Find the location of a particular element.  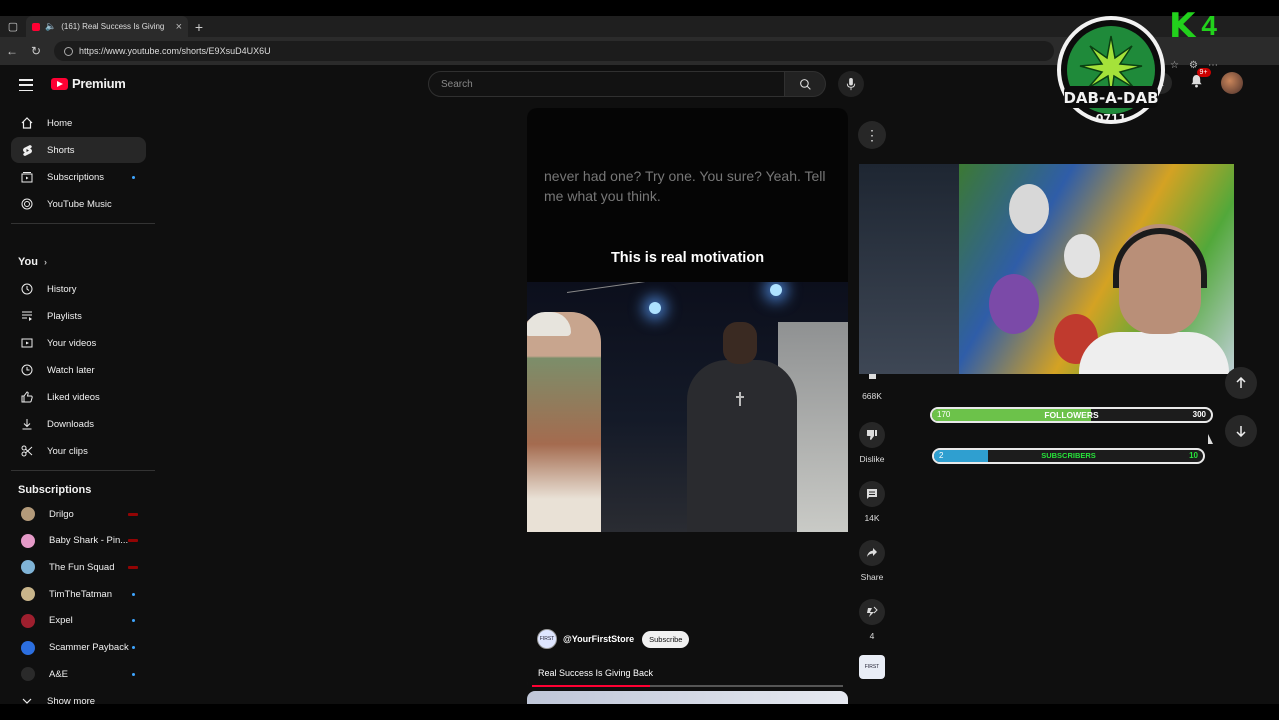

channel-avatar: FIRST is located at coordinates (547, 639).